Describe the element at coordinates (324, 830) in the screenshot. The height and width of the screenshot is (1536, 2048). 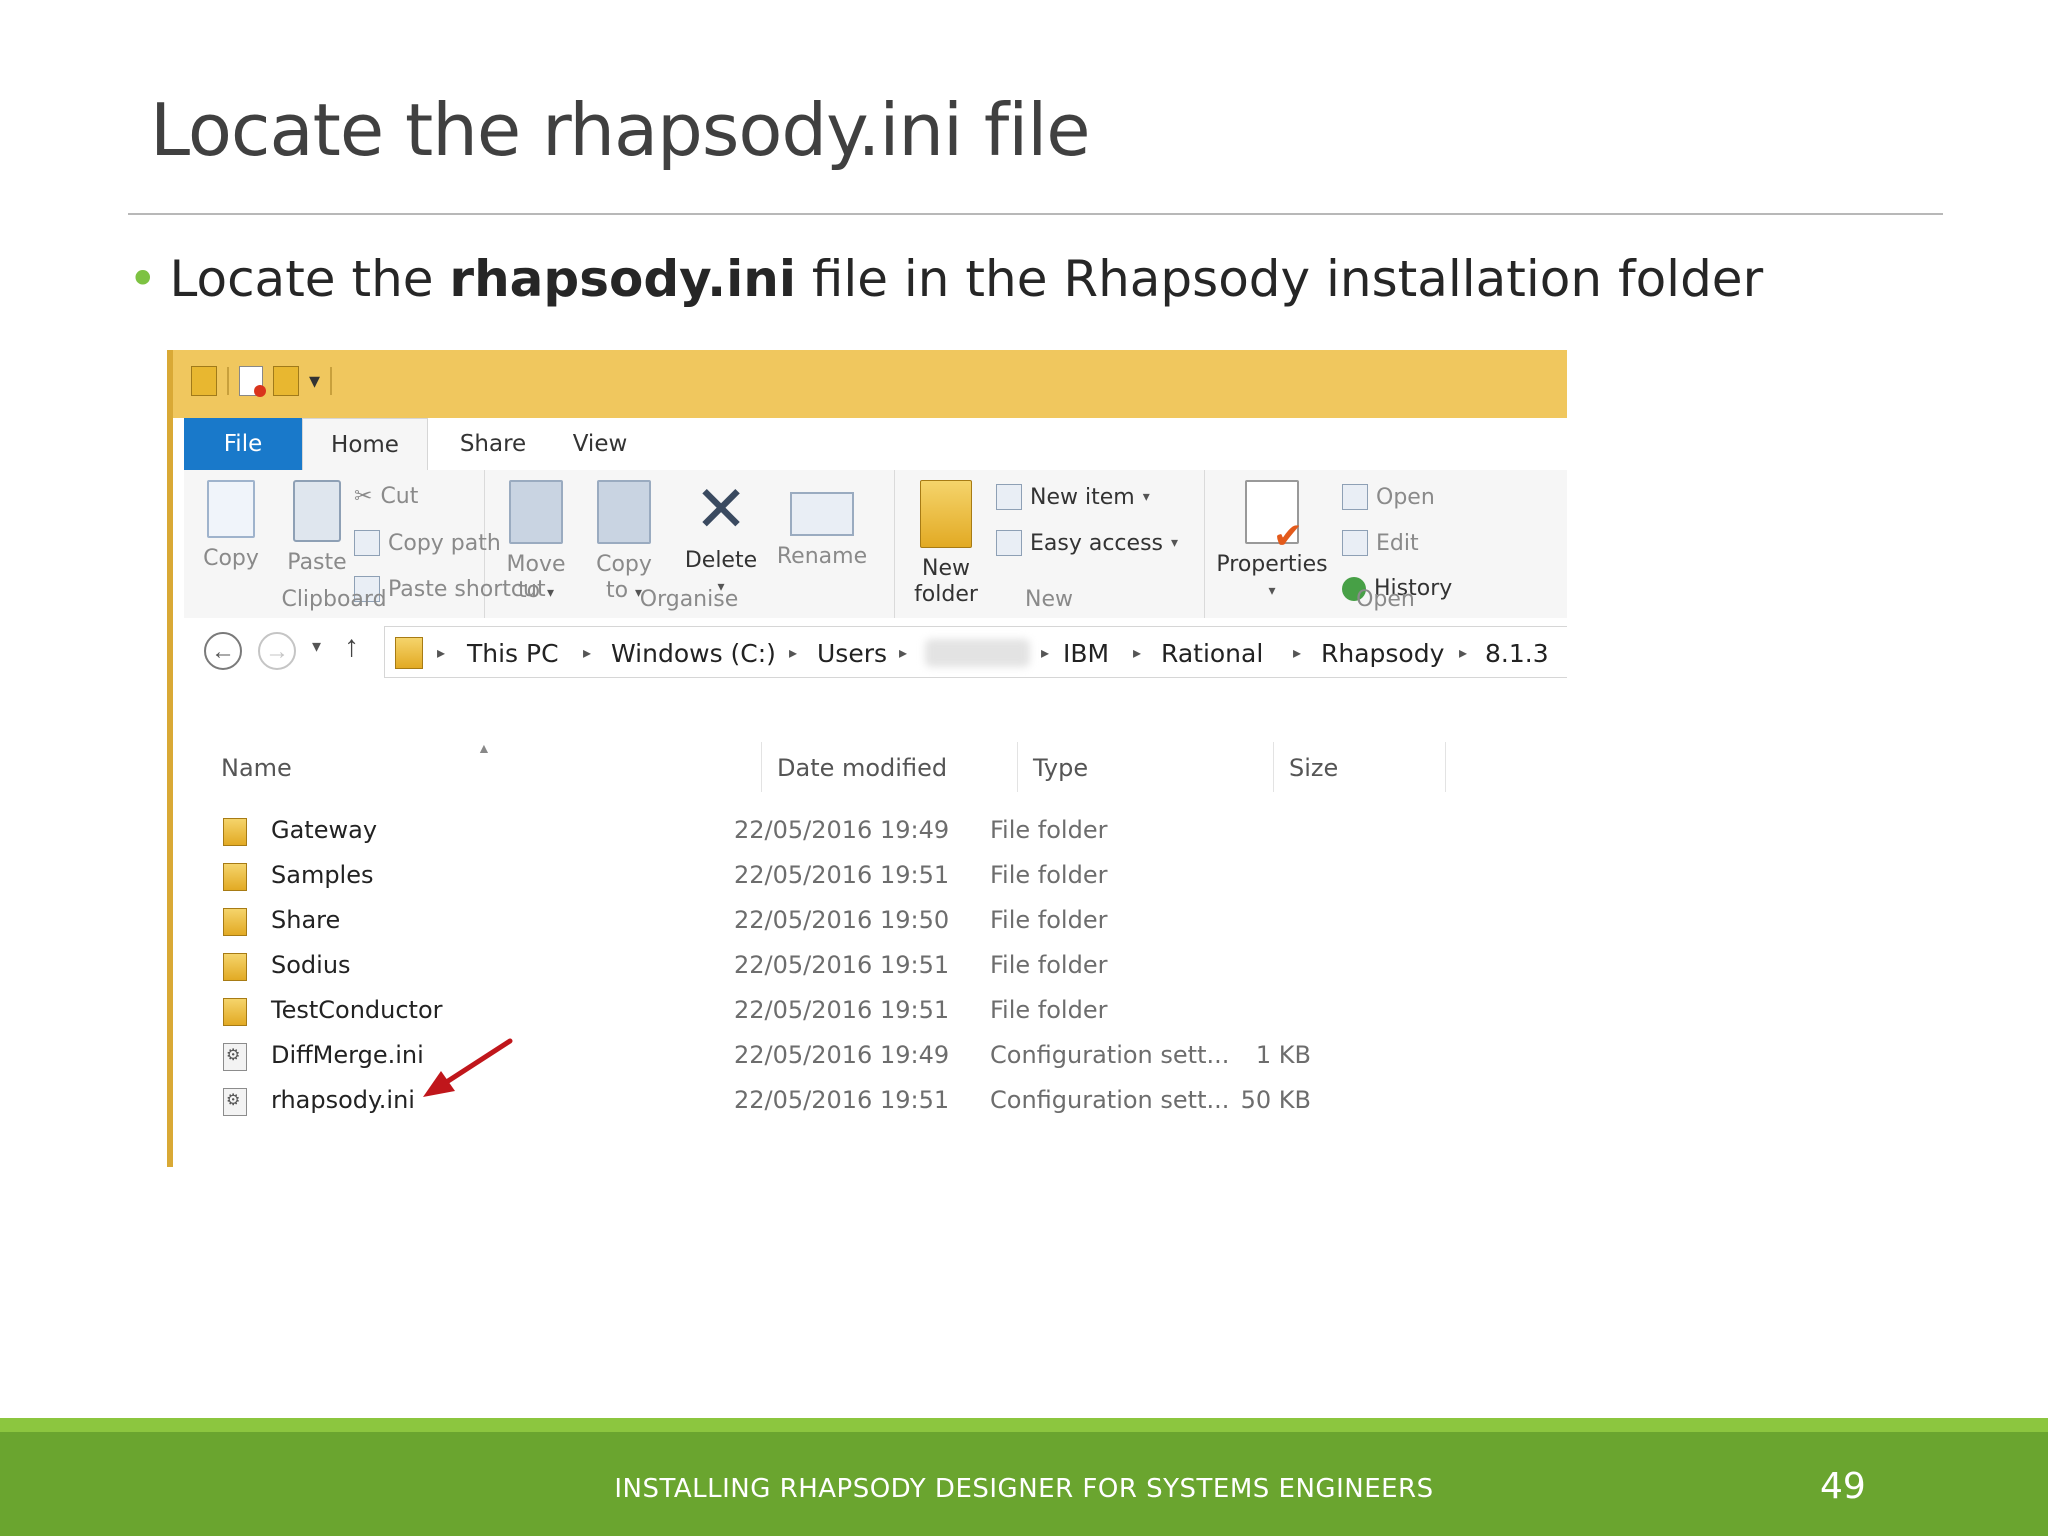
I see `file-name: Gateway` at that location.